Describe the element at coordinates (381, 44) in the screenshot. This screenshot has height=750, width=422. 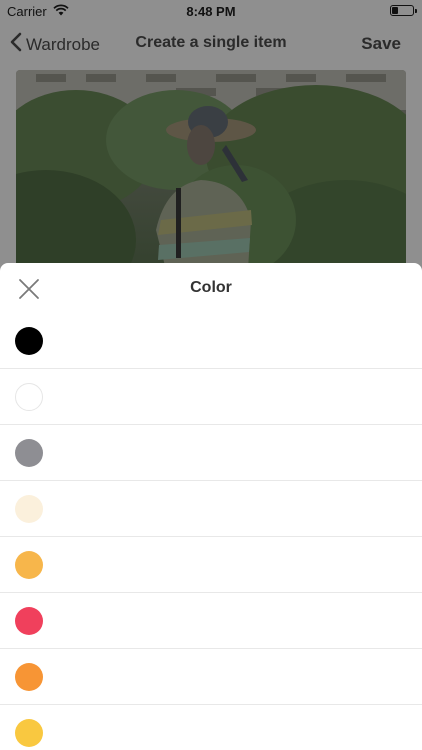
I see `save-button: Save` at that location.